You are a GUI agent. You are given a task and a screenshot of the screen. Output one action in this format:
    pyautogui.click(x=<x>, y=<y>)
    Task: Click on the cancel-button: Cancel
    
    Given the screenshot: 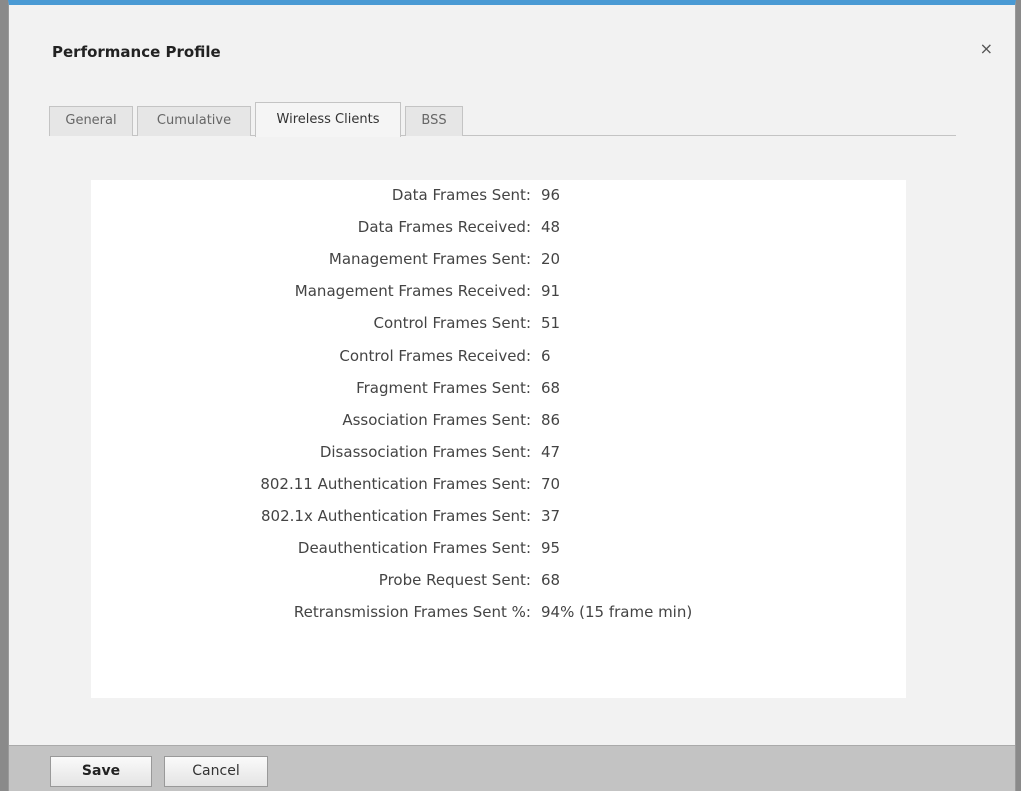 What is the action you would take?
    pyautogui.click(x=216, y=771)
    